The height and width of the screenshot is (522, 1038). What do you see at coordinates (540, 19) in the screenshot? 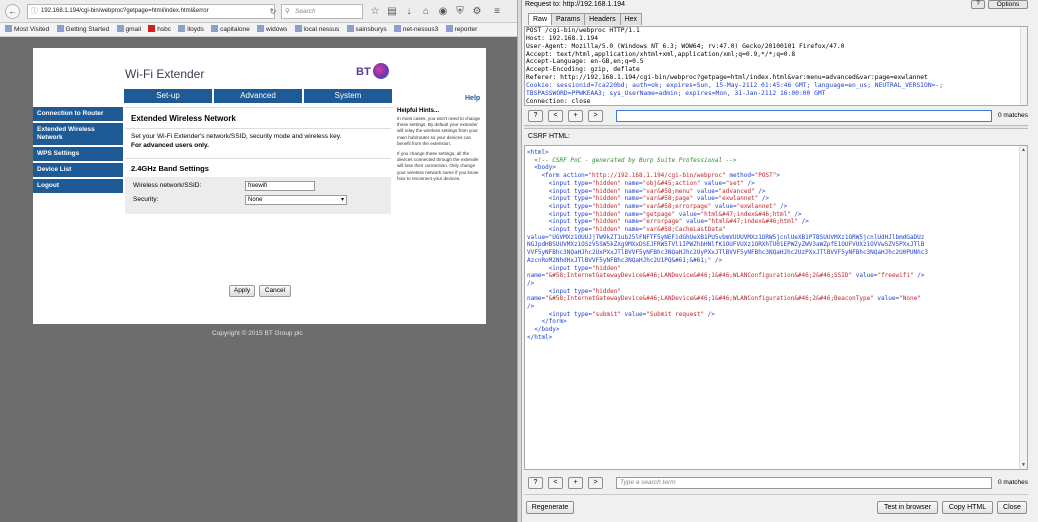
I see `tab-raw: Raw` at bounding box center [540, 19].